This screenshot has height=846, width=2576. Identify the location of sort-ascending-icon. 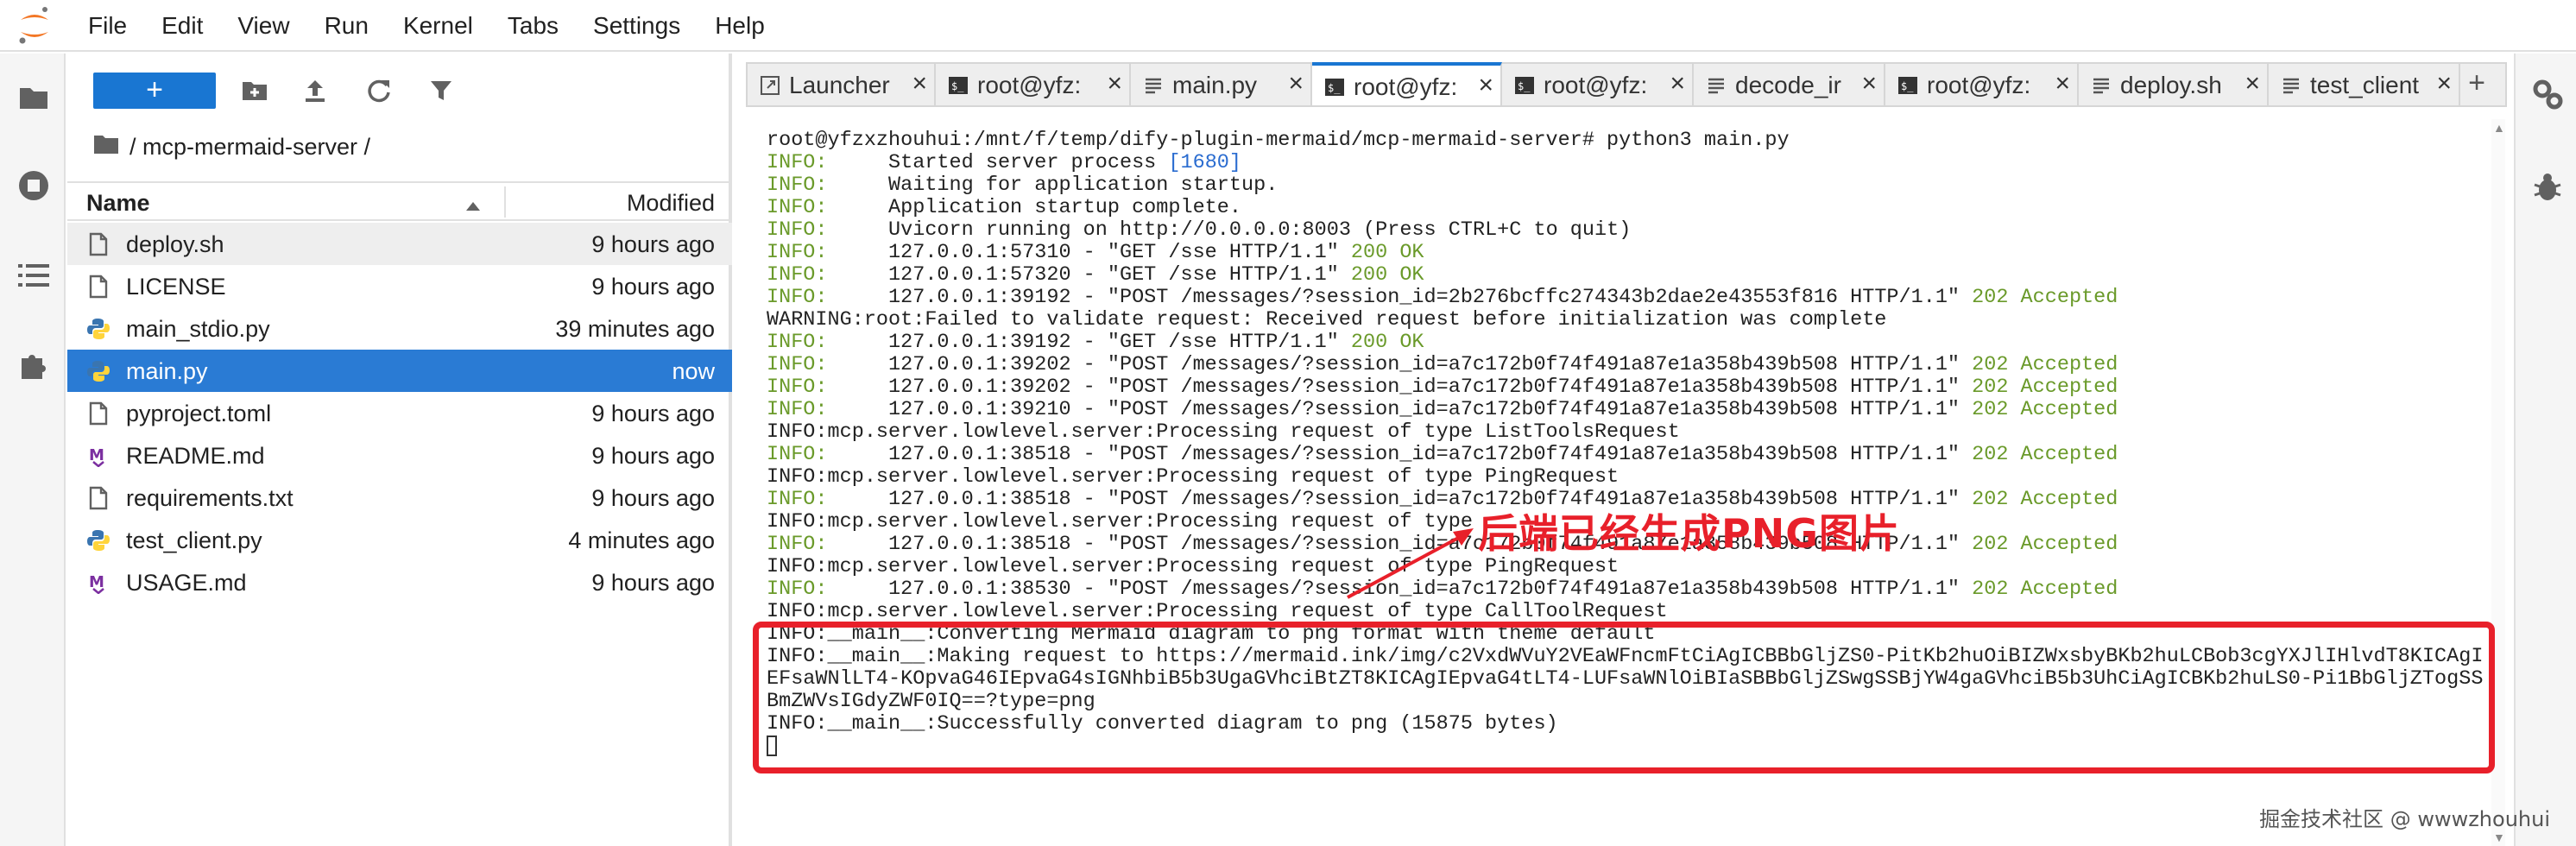
(473, 205).